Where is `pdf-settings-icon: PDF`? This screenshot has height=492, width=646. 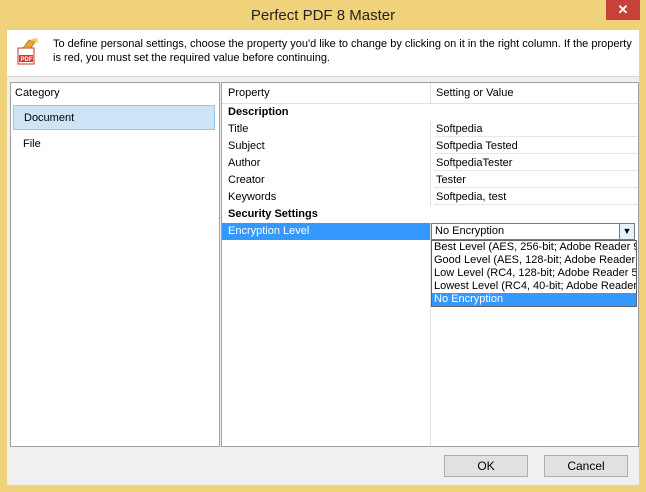
pdf-settings-icon: PDF is located at coordinates (27, 51).